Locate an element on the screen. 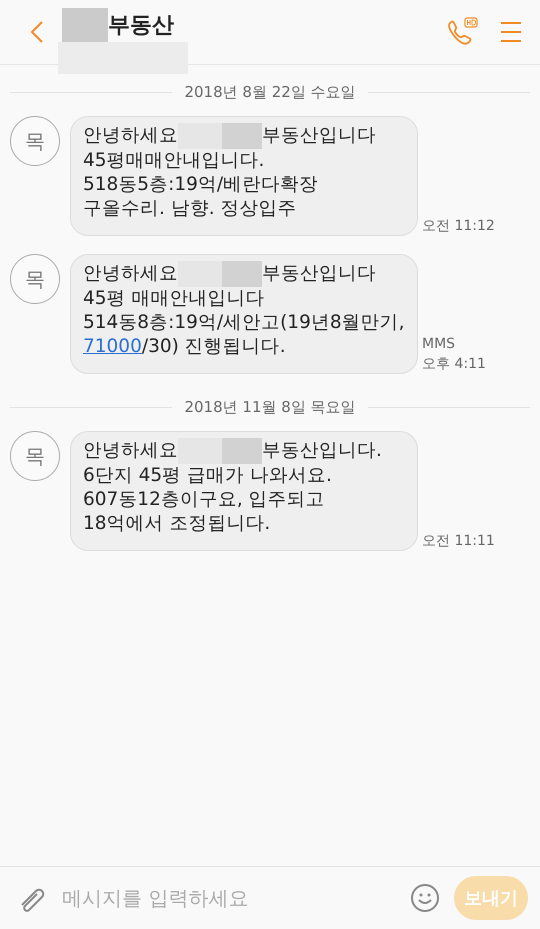  date-divider: 2018년 11월 8일 목요일 is located at coordinates (270, 407).